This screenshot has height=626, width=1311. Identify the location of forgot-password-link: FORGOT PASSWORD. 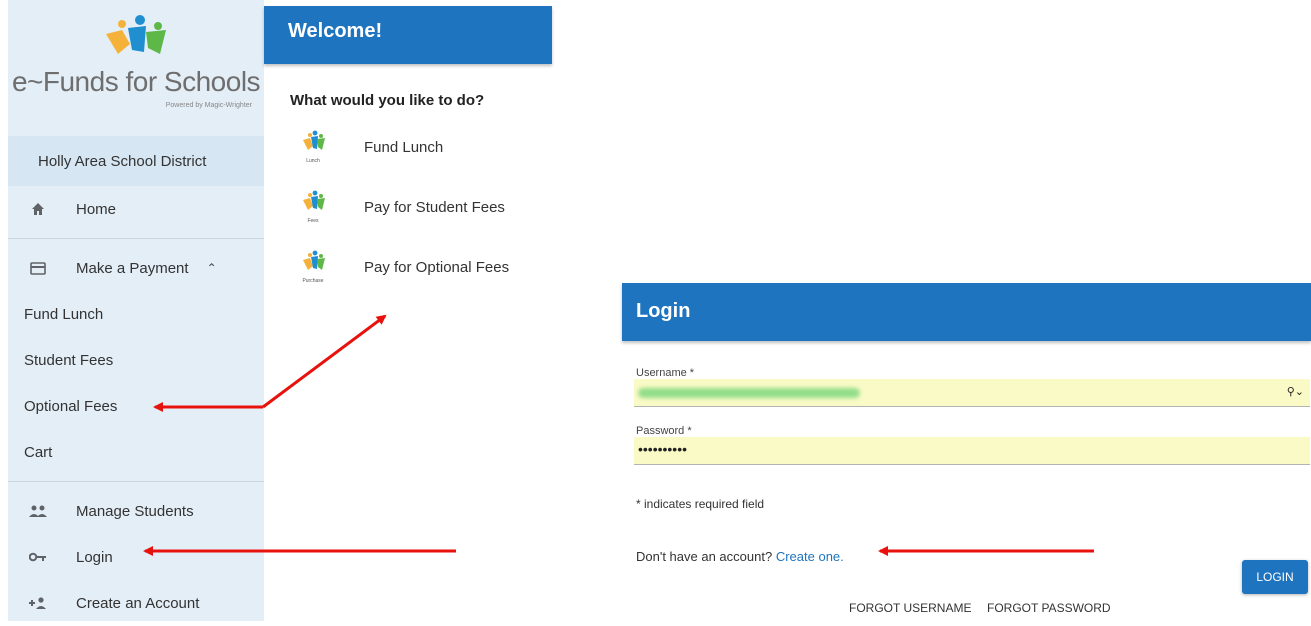
(1049, 608).